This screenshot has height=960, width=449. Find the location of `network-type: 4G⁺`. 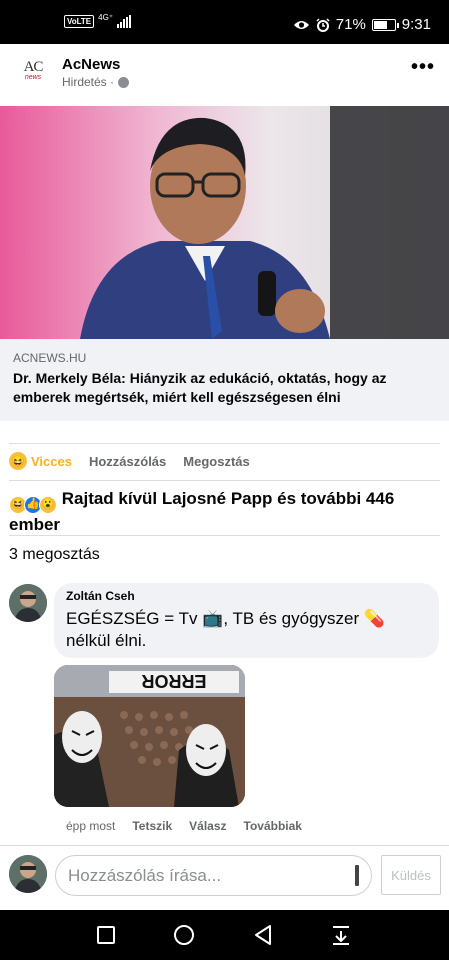

network-type: 4G⁺ is located at coordinates (106, 17).